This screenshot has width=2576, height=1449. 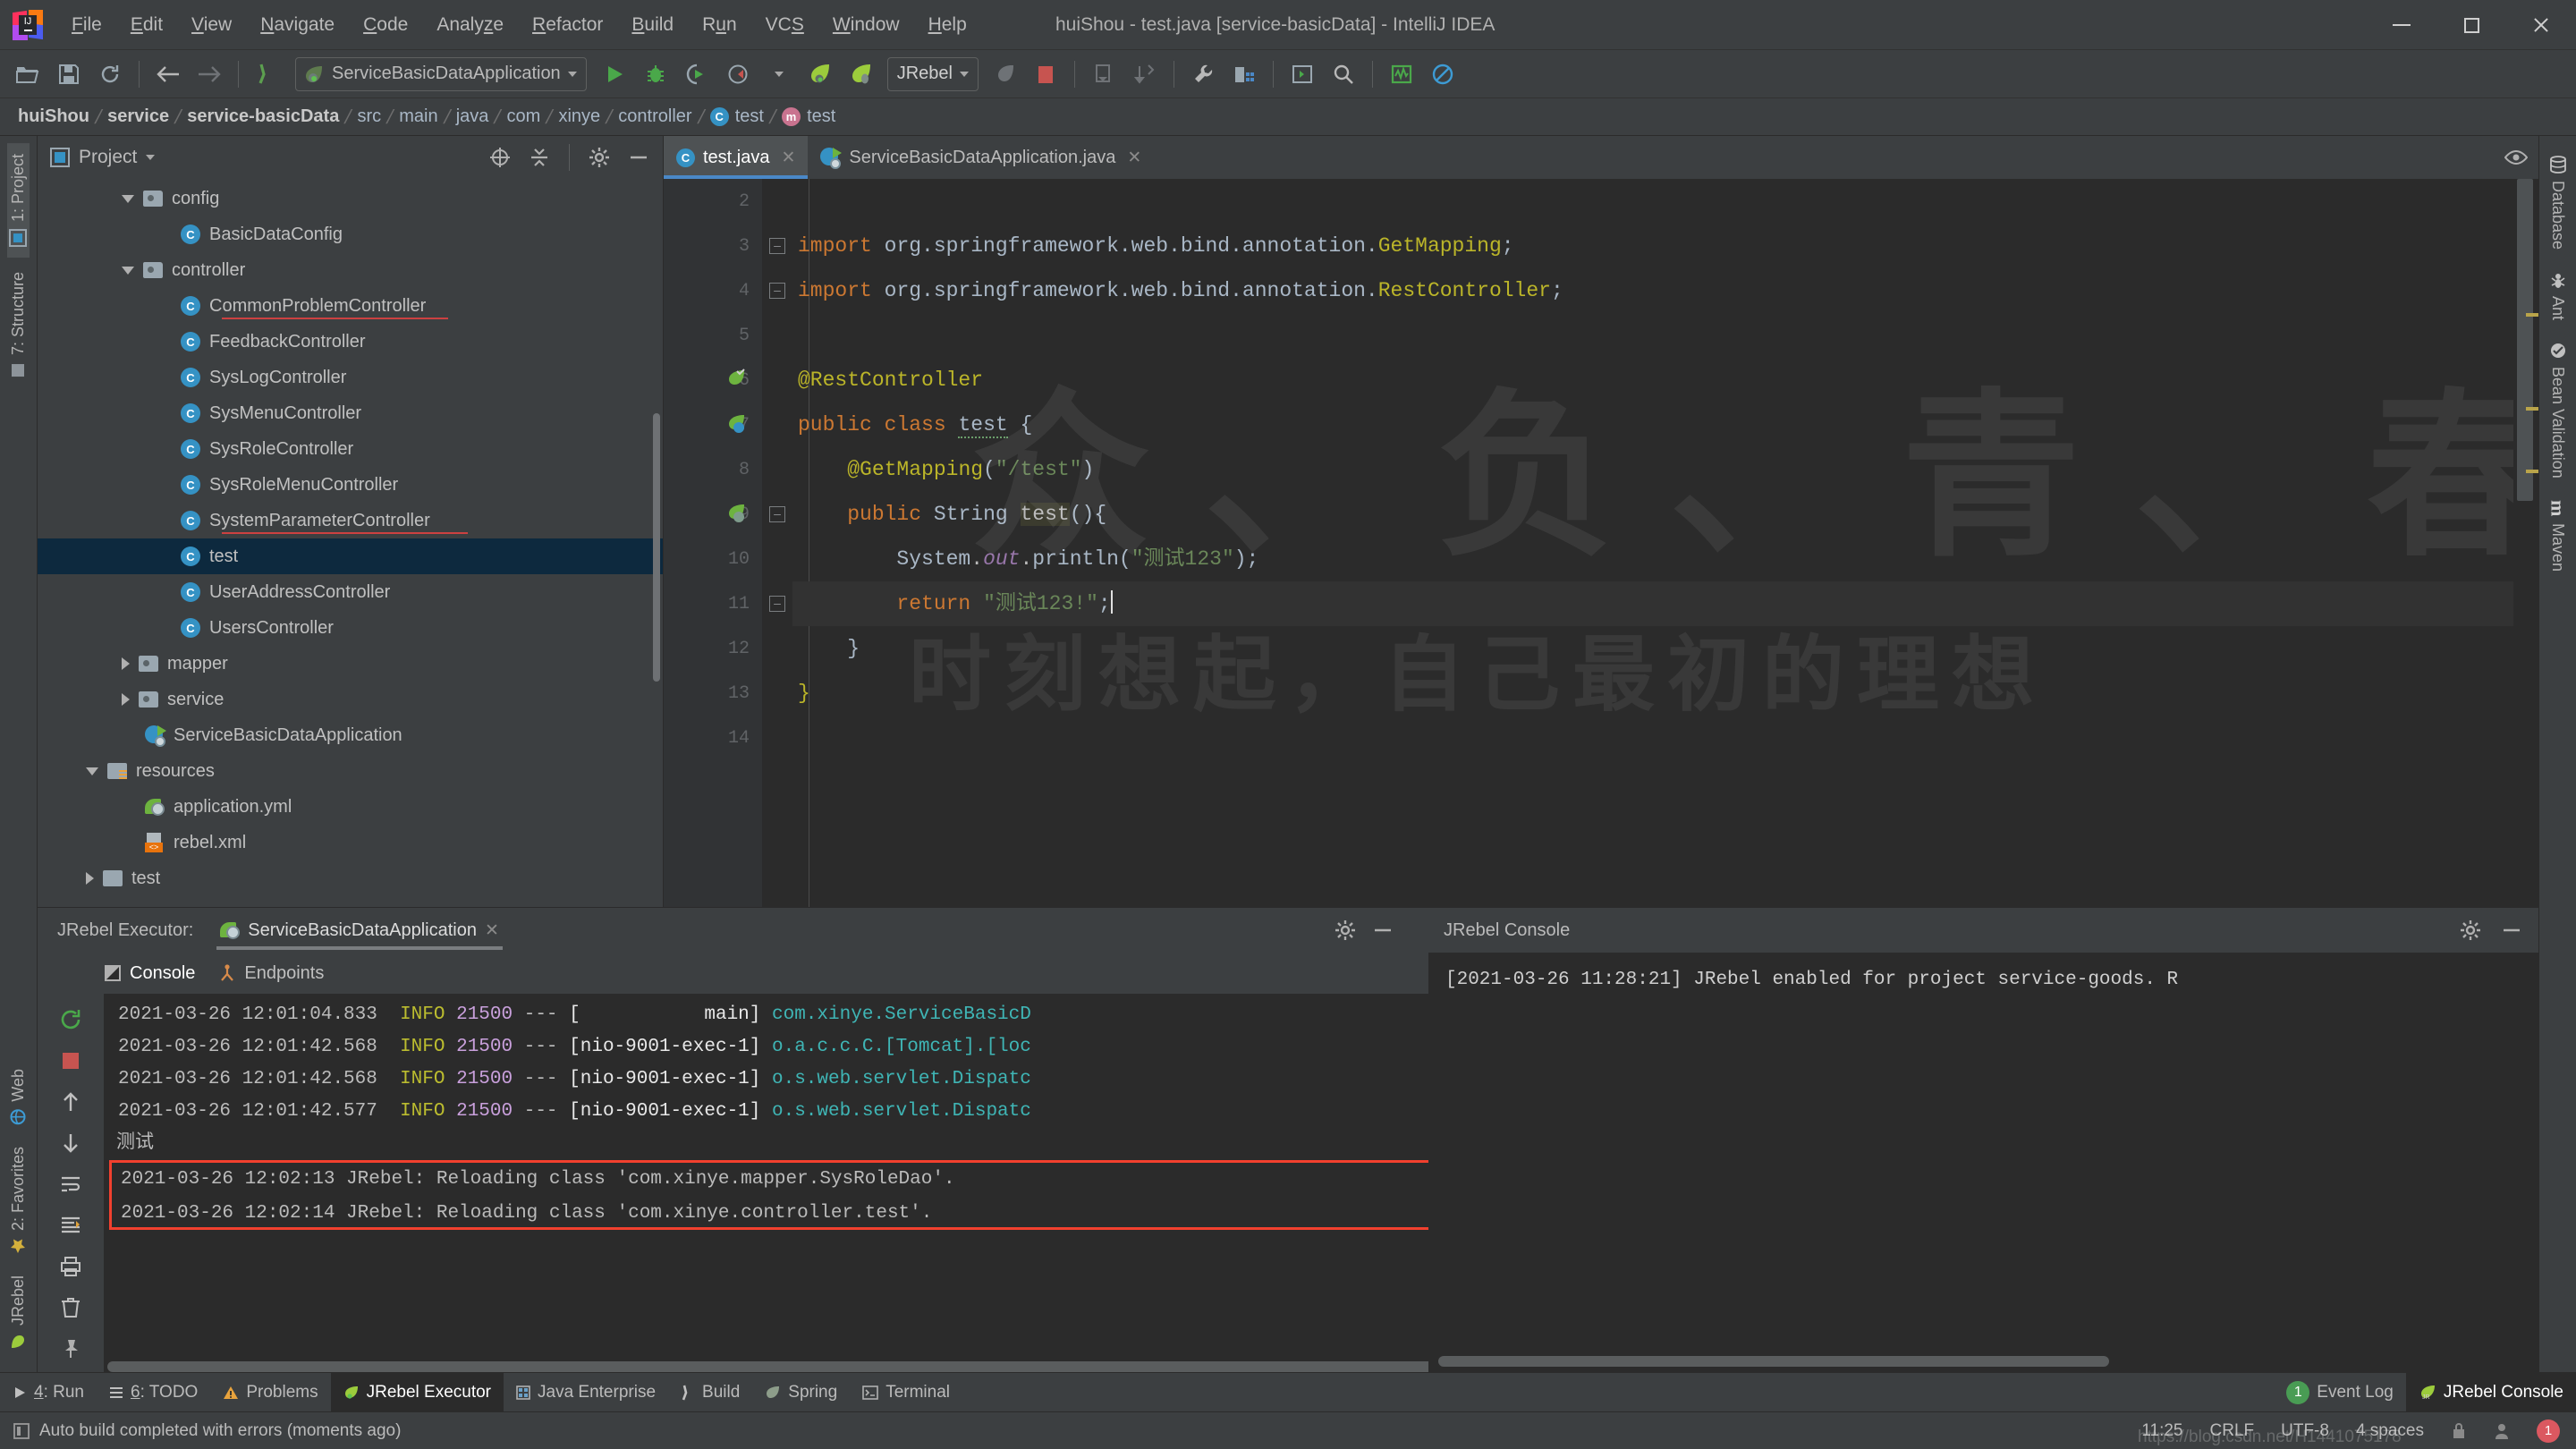 I want to click on menu-navigate: Navigate, so click(x=297, y=25).